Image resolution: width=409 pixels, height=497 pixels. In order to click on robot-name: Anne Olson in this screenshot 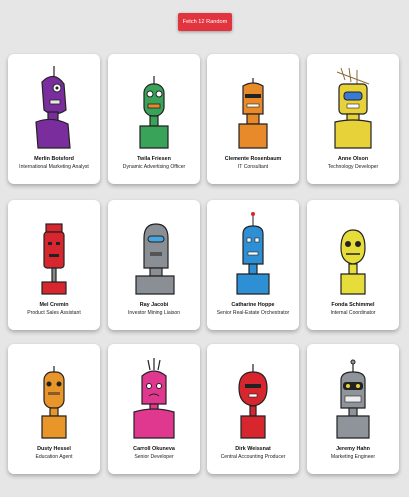, I will do `click(353, 159)`.